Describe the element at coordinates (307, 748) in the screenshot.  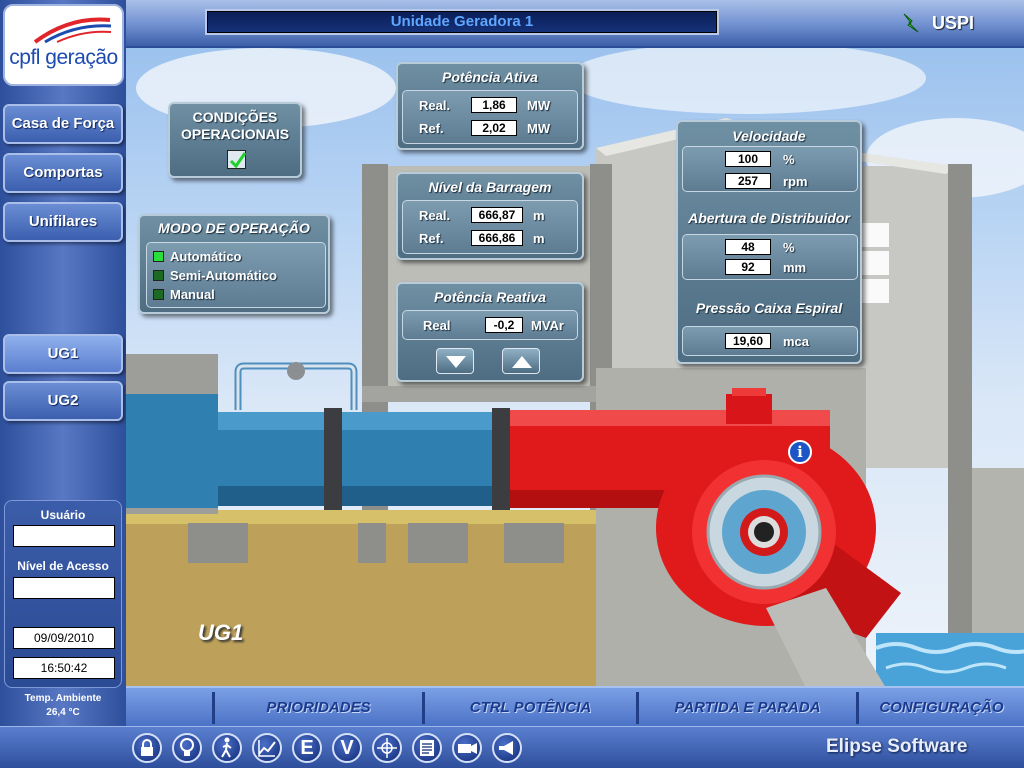
I see `e-icon: E` at that location.